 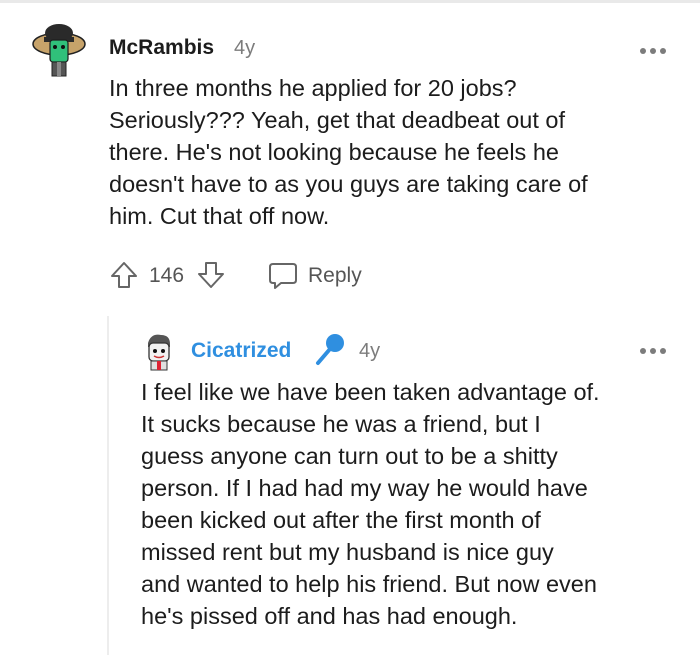 I want to click on reply-age: 4y, so click(x=370, y=351).